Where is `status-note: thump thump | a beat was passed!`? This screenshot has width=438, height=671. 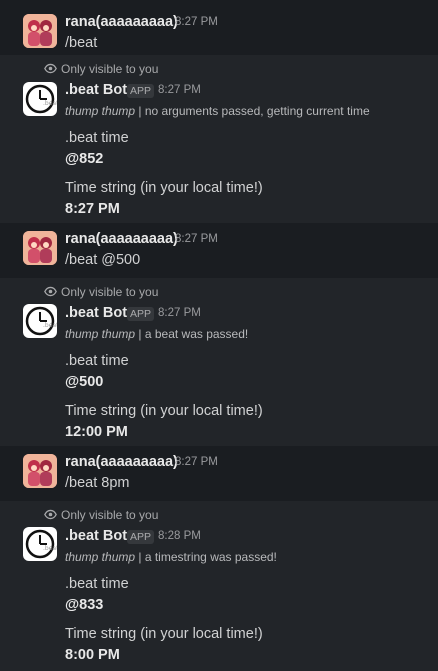
status-note: thump thump | a beat was passed! is located at coordinates (156, 334).